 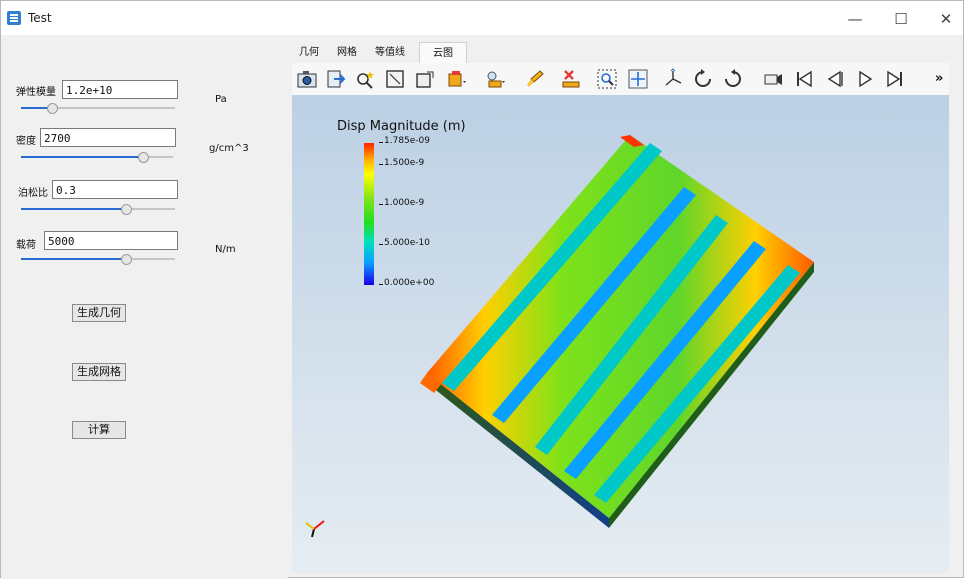 What do you see at coordinates (36, 92) in the screenshot?
I see `elastic-modulus-label: 弹性模量` at bounding box center [36, 92].